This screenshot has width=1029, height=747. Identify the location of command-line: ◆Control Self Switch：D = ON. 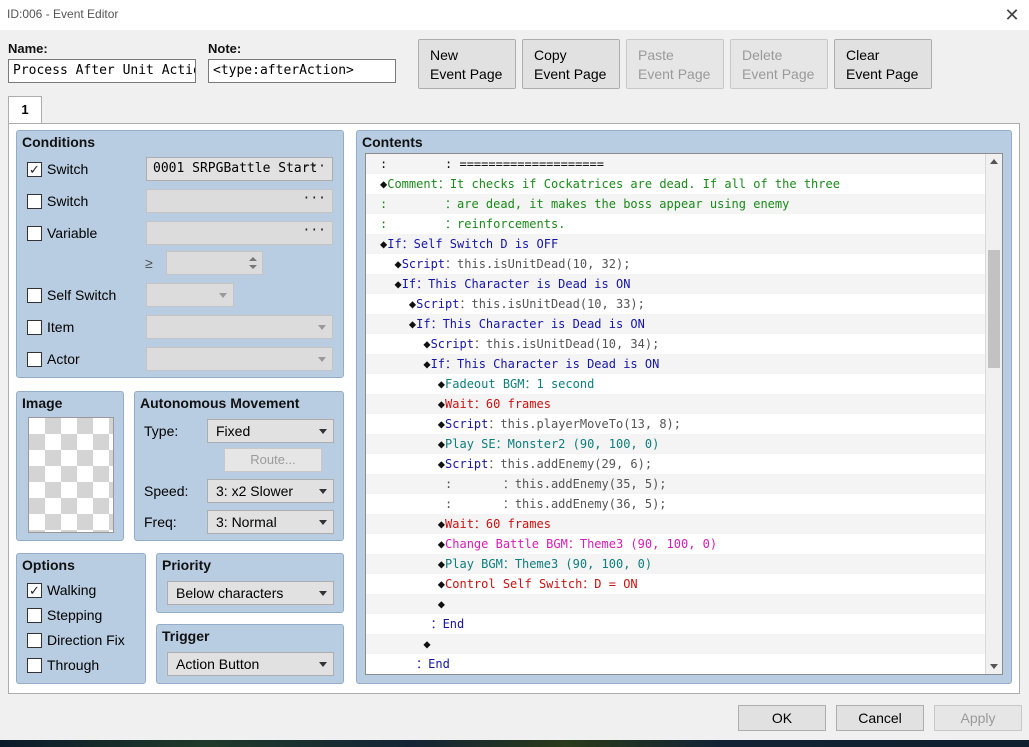
(676, 584).